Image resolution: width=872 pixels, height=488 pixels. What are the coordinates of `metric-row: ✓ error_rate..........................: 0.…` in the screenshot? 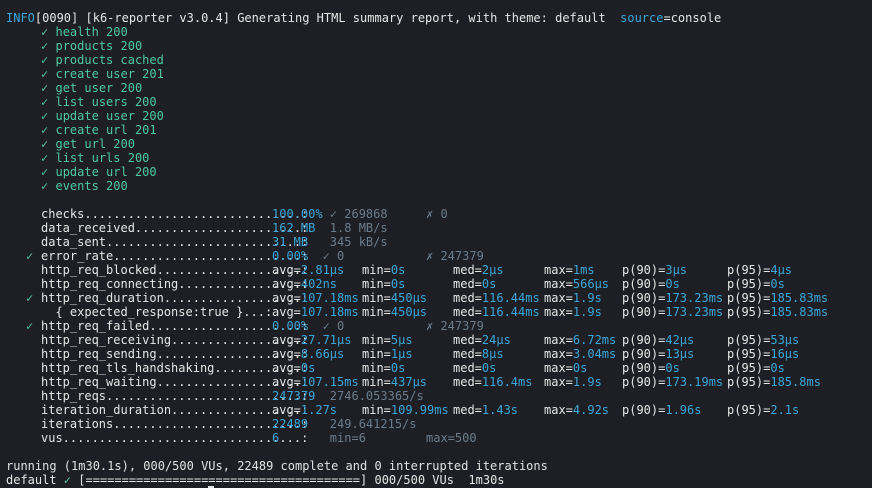 It's located at (436, 256).